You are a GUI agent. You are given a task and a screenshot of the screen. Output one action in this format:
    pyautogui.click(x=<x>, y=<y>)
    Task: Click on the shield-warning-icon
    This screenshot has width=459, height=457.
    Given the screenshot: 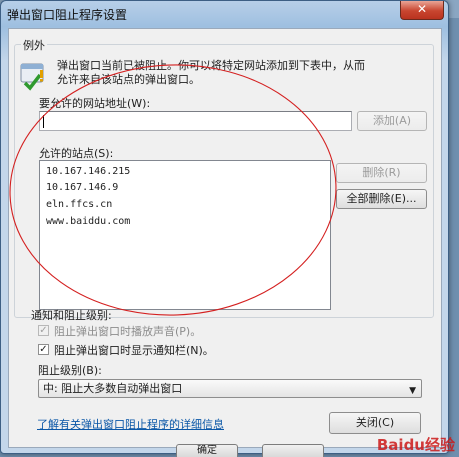 What is the action you would take?
    pyautogui.click(x=32, y=77)
    